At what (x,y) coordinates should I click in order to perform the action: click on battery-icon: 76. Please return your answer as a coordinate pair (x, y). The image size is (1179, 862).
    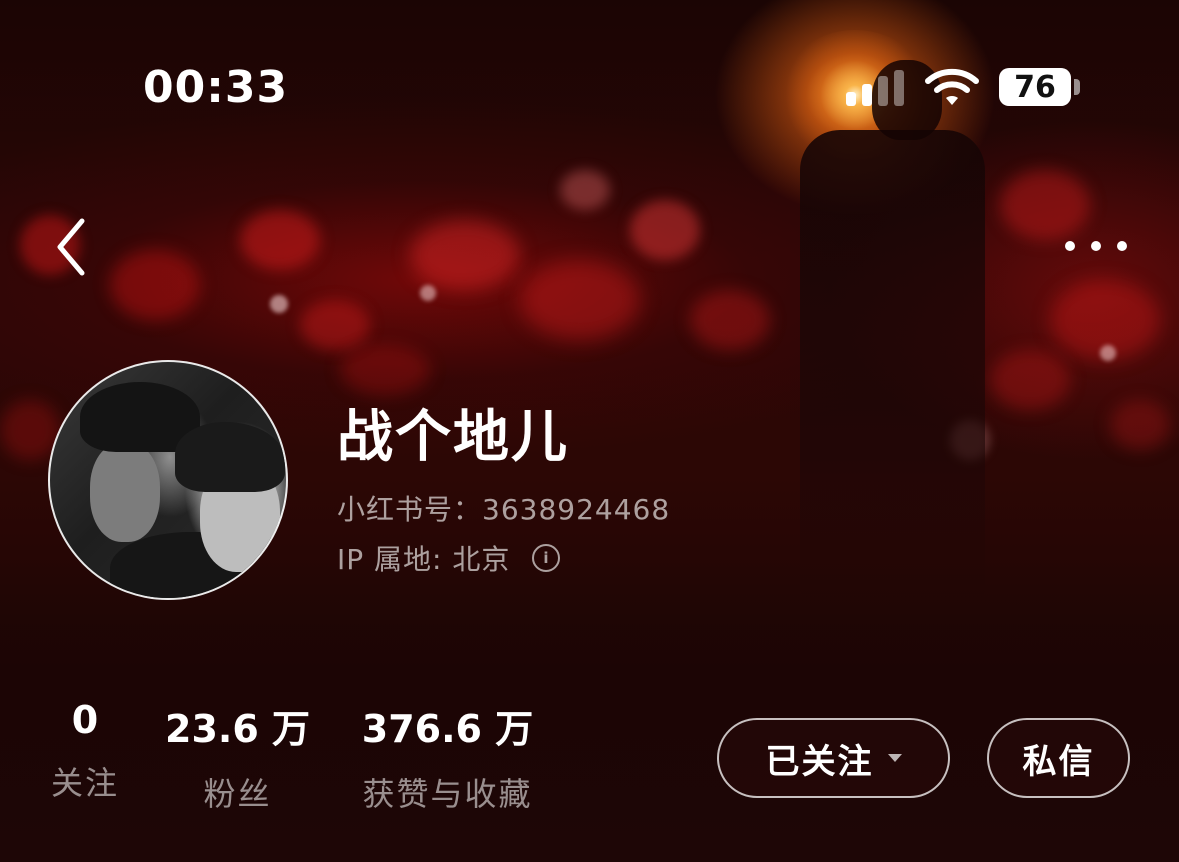
    Looking at the image, I should click on (1035, 87).